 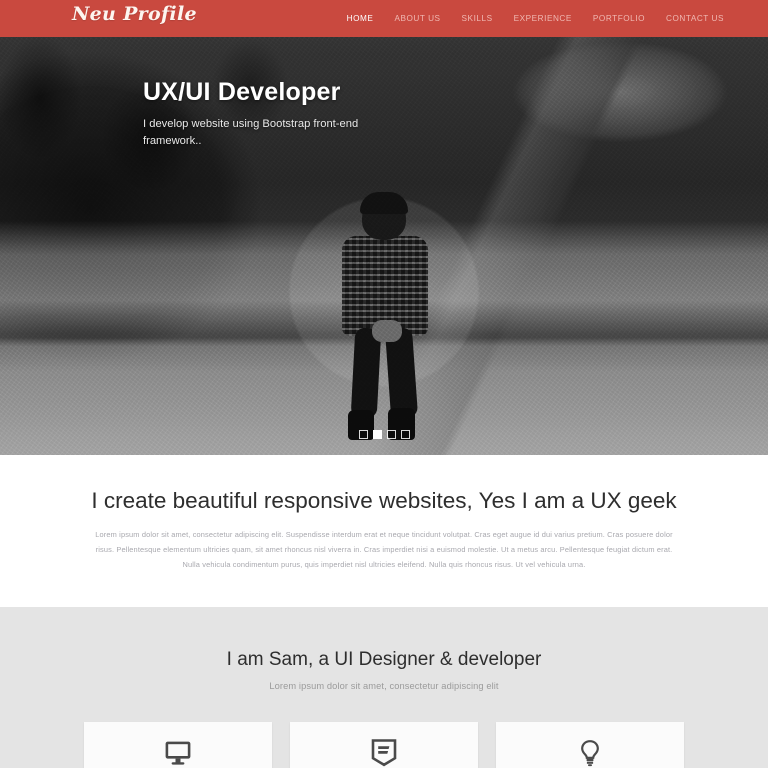 What do you see at coordinates (360, 18) in the screenshot?
I see `nav-item-home: HOME` at bounding box center [360, 18].